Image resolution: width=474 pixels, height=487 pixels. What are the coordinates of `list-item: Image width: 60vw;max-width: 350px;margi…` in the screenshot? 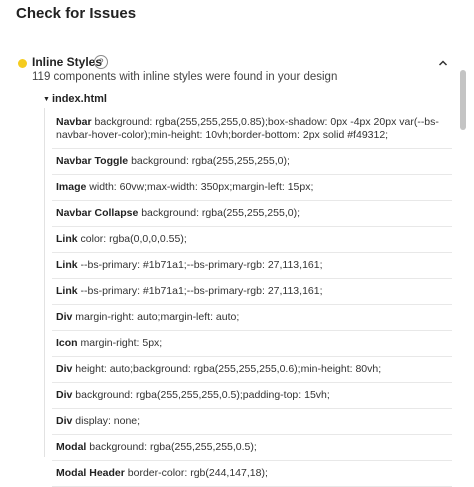 It's located at (252, 188).